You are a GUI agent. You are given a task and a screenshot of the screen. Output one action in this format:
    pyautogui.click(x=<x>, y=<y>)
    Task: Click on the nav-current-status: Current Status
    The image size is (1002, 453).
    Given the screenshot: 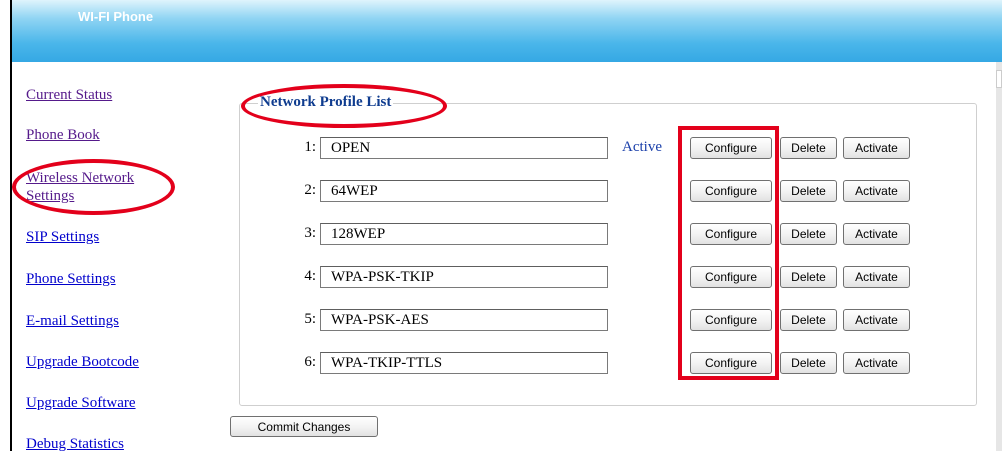 What is the action you would take?
    pyautogui.click(x=69, y=95)
    